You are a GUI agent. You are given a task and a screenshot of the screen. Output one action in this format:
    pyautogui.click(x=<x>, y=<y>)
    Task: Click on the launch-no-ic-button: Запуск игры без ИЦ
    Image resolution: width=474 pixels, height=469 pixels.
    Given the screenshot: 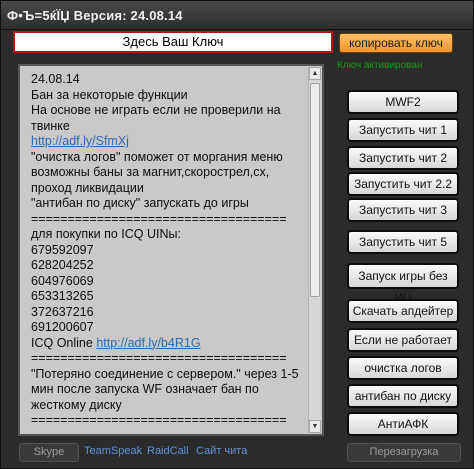 What is the action you would take?
    pyautogui.click(x=403, y=284)
    